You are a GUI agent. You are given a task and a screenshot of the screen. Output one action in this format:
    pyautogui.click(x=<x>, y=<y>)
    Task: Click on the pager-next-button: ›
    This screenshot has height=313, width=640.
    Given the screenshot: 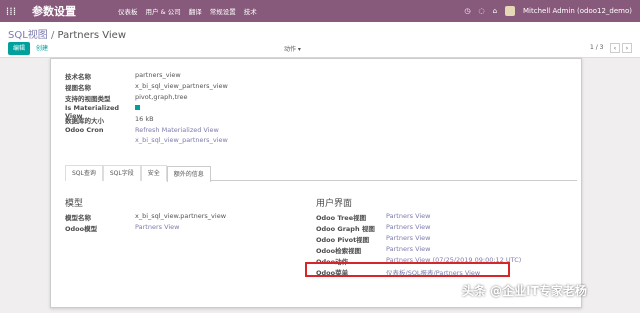 What is the action you would take?
    pyautogui.click(x=627, y=48)
    